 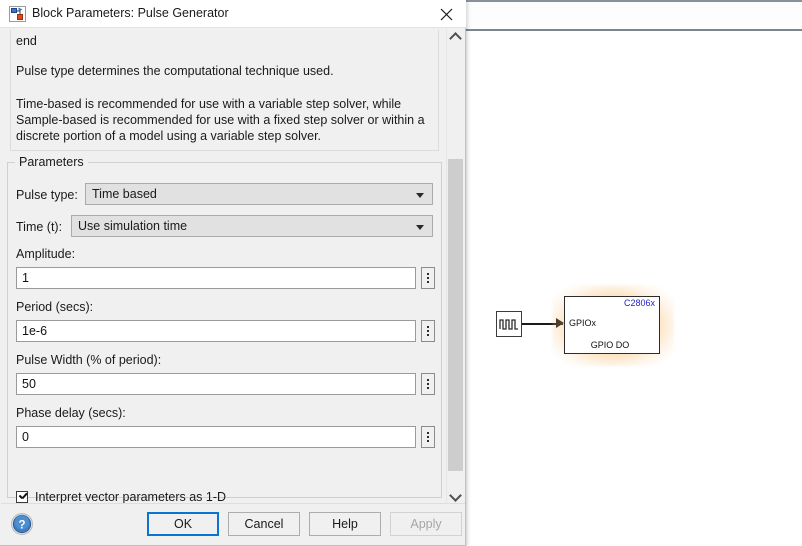 What do you see at coordinates (252, 226) in the screenshot?
I see `time-t-select: Use simulation time` at bounding box center [252, 226].